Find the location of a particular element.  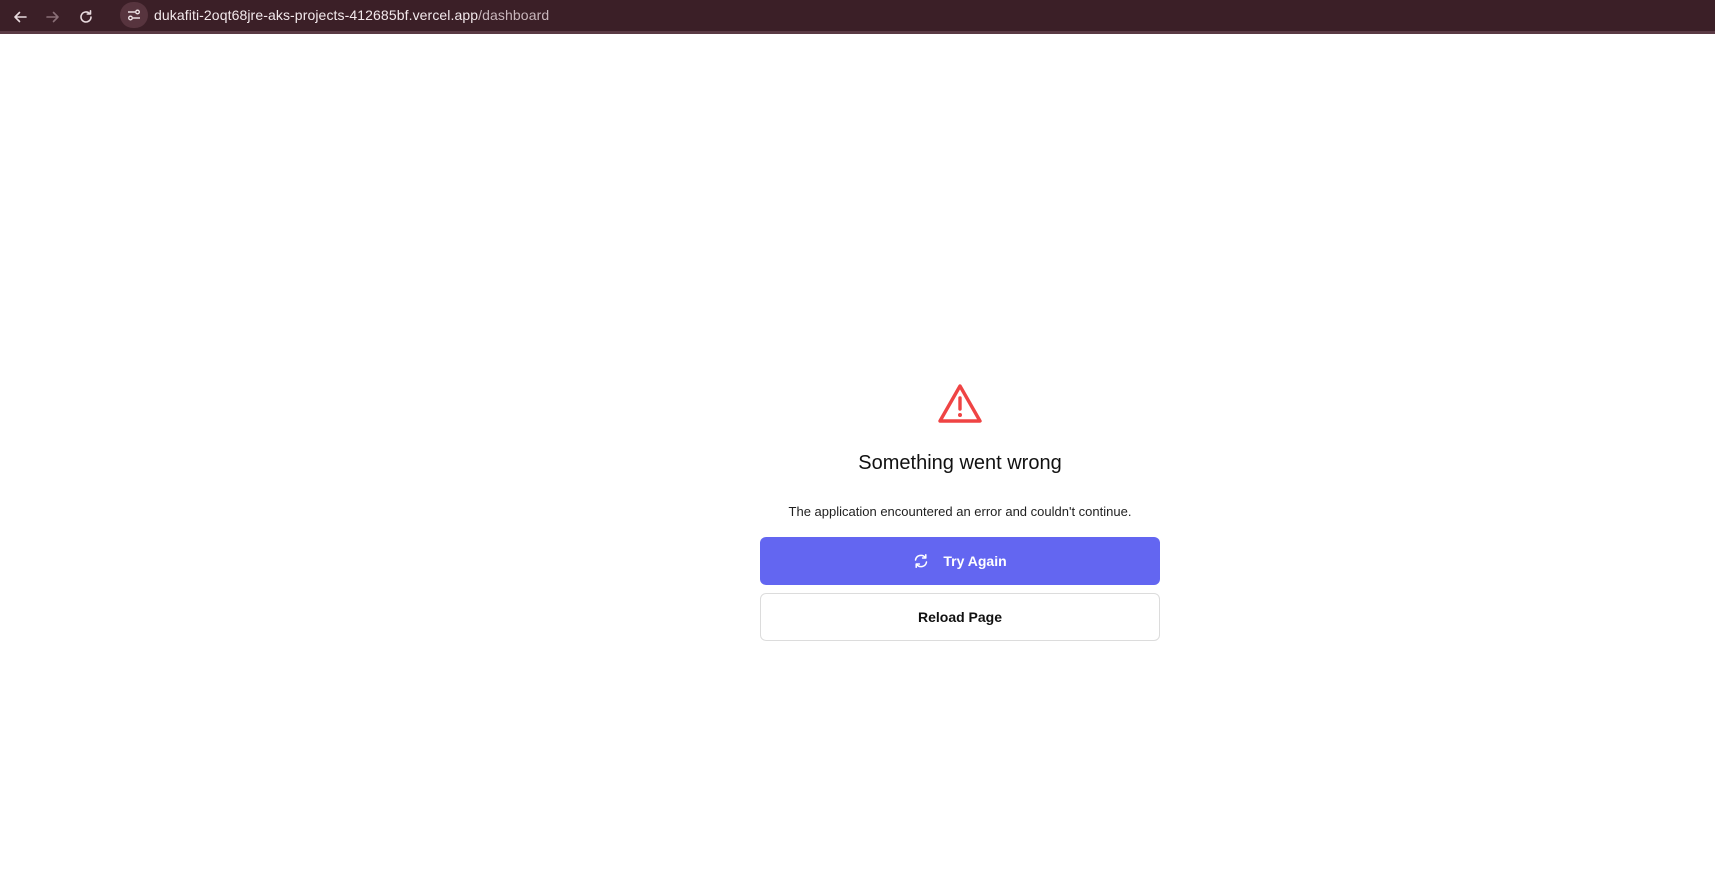

reload-page-button: Reload Page is located at coordinates (960, 617).